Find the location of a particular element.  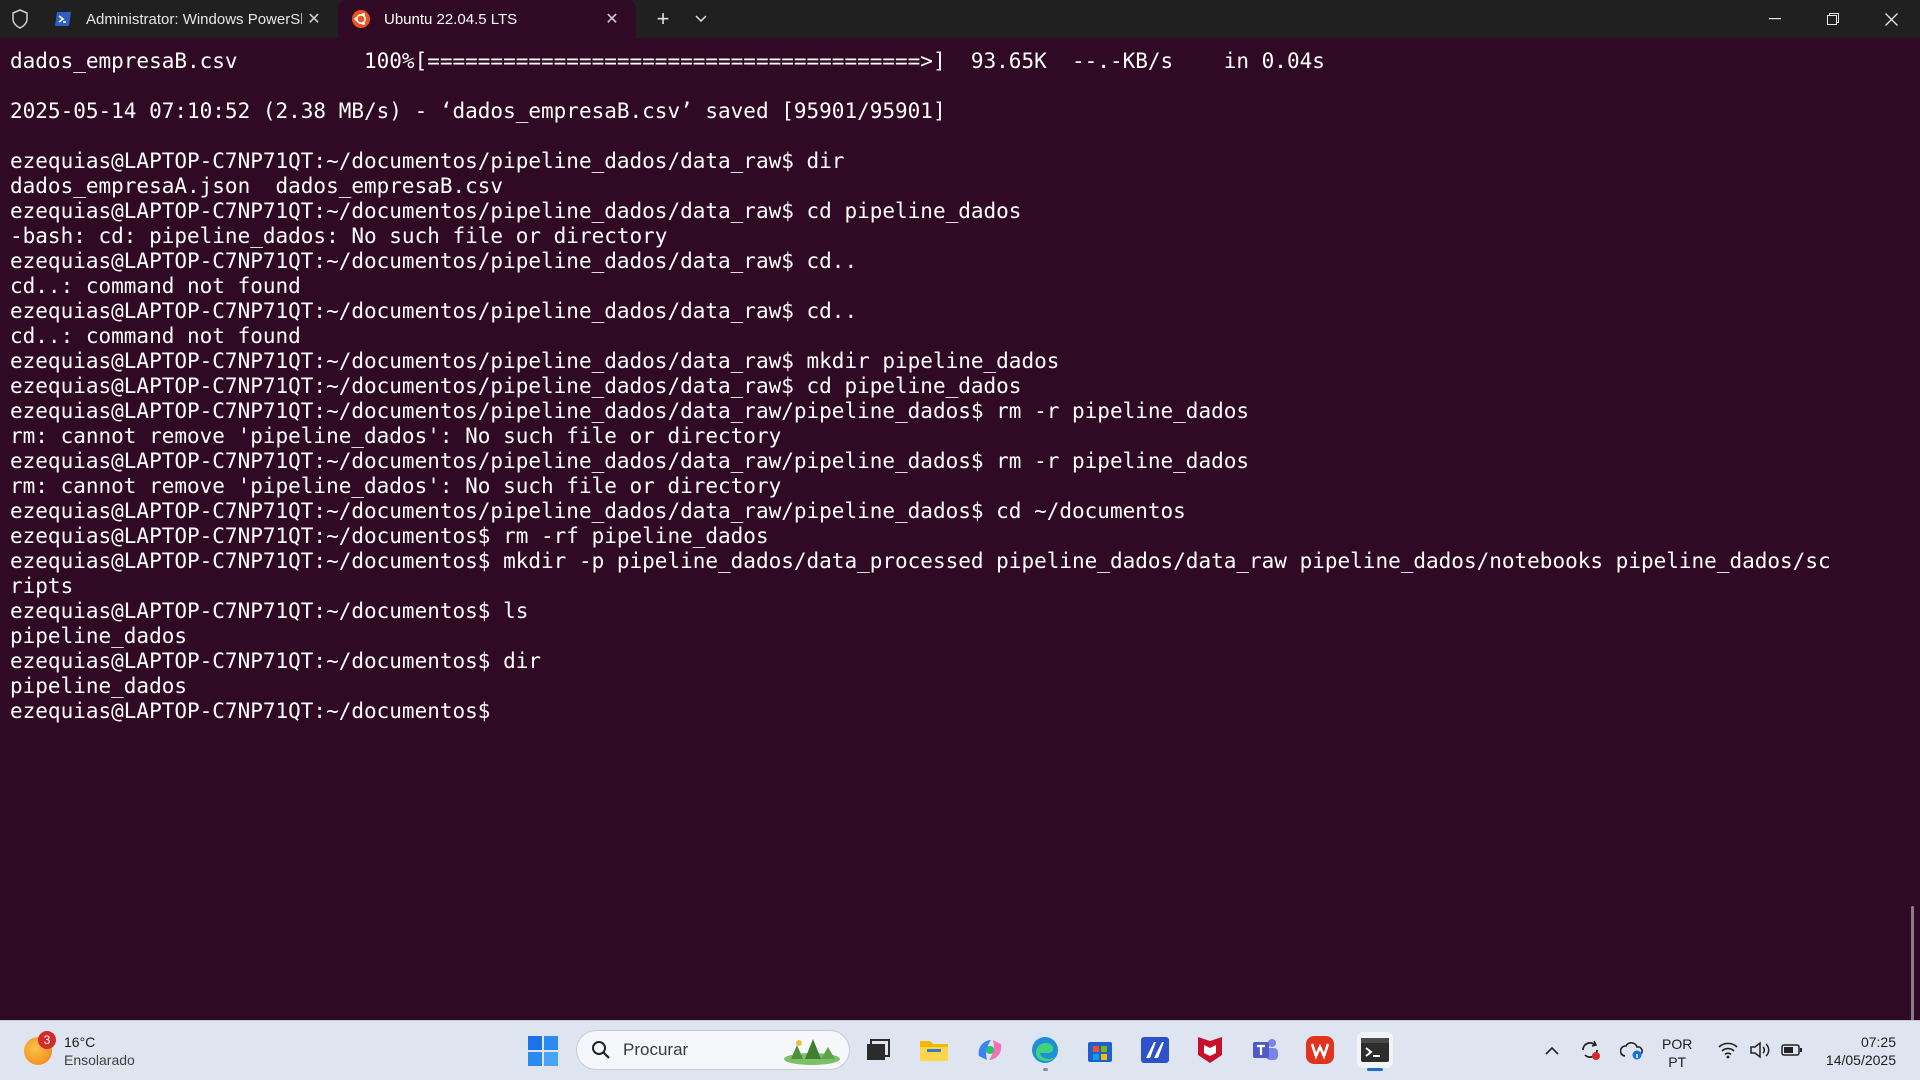

weather-condition: Ensolarado is located at coordinates (99, 1060).